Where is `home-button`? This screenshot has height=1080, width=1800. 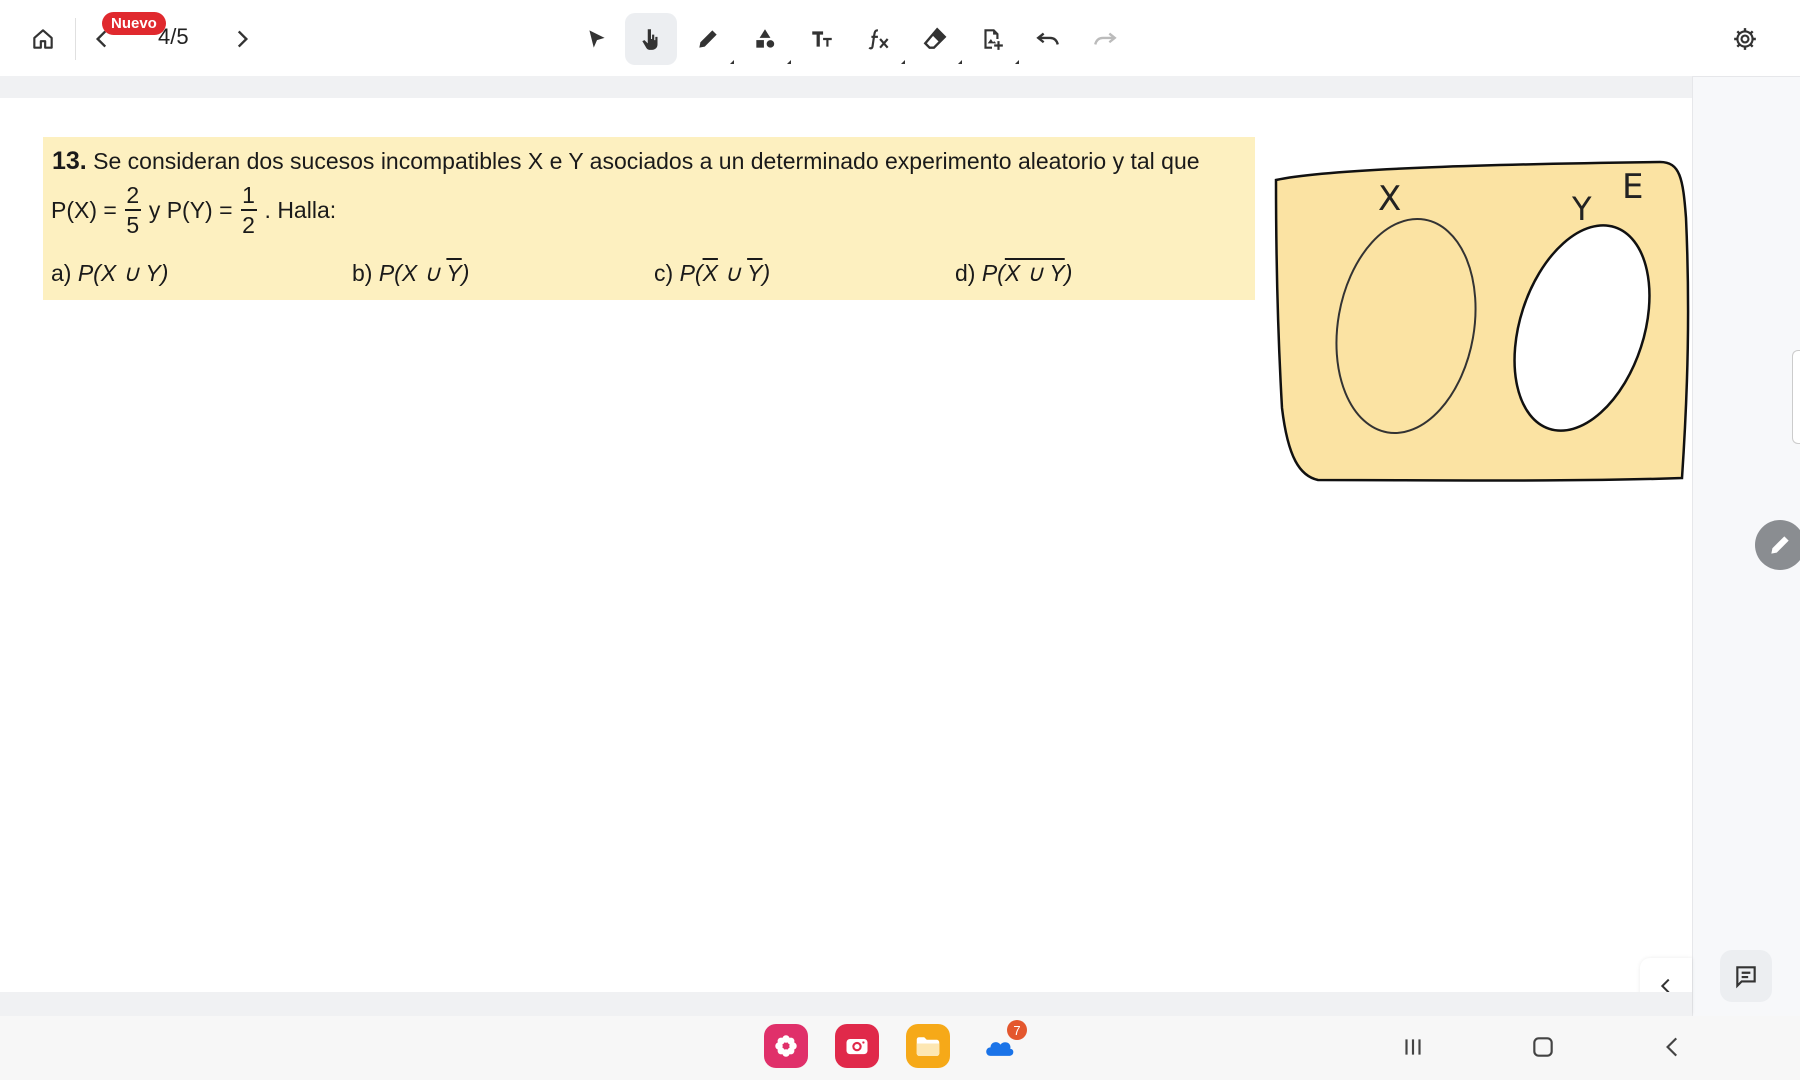
home-button is located at coordinates (43, 39).